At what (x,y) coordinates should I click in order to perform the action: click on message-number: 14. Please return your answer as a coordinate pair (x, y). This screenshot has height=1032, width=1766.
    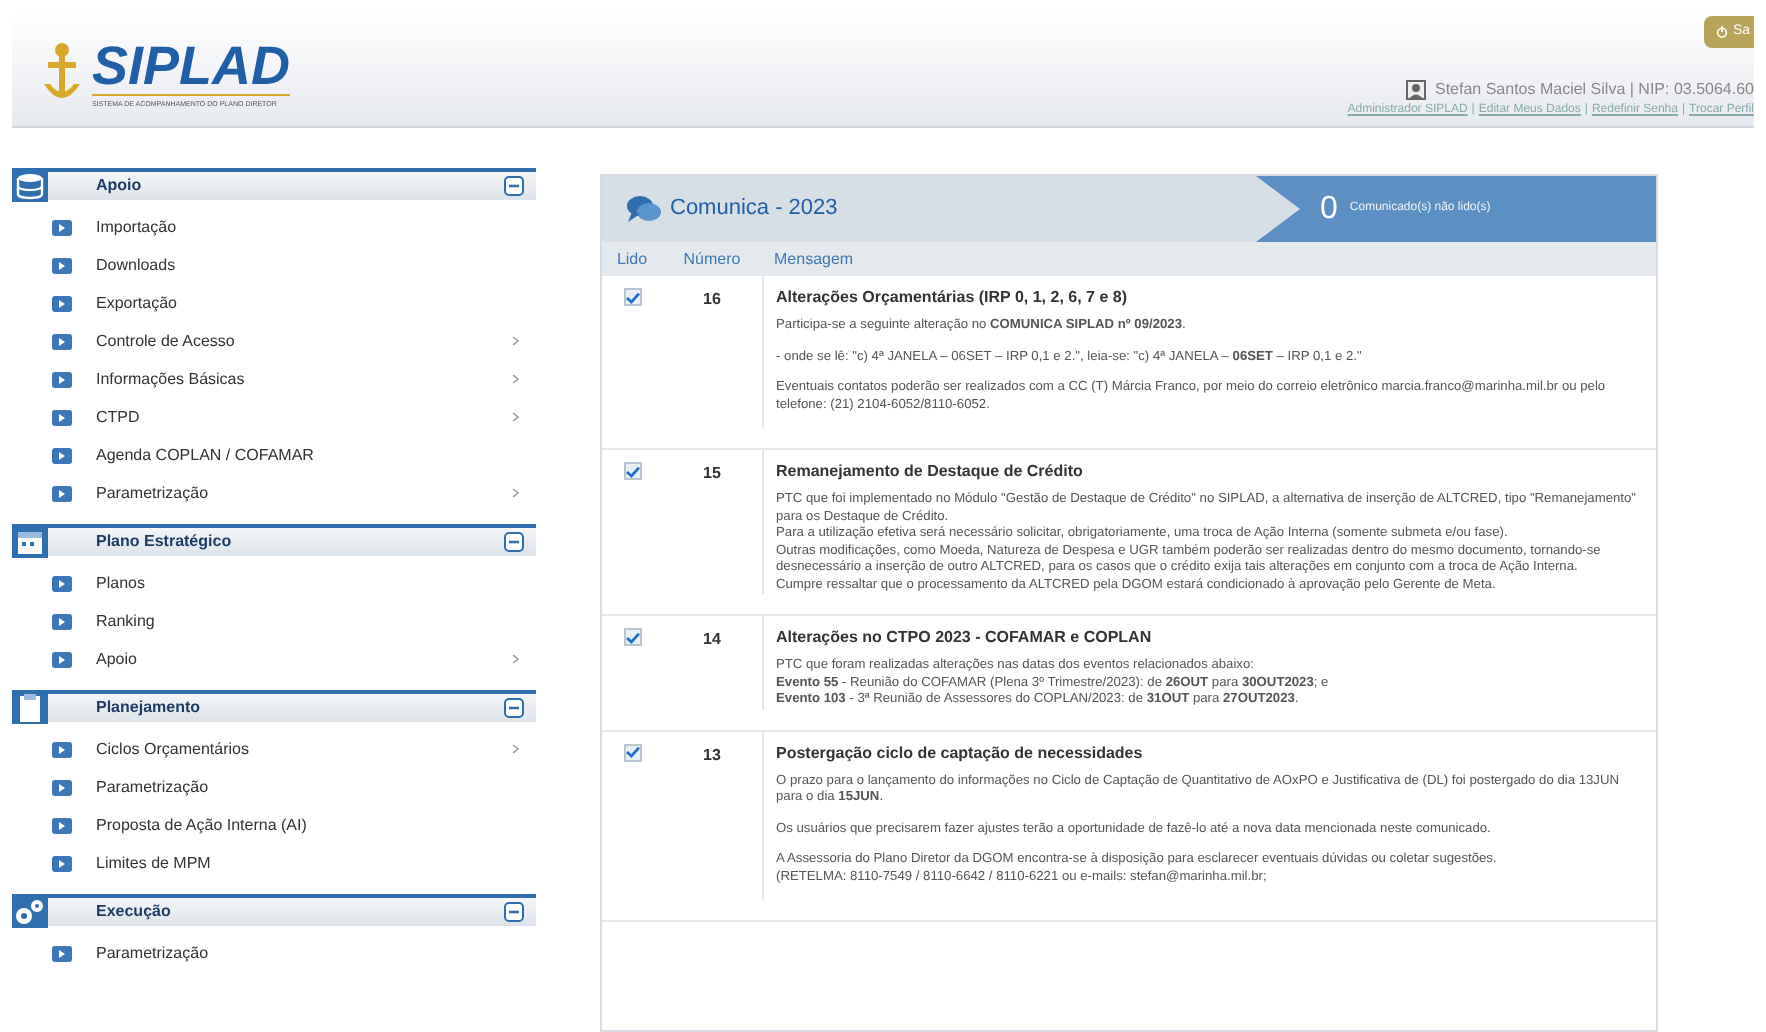
    Looking at the image, I should click on (712, 640).